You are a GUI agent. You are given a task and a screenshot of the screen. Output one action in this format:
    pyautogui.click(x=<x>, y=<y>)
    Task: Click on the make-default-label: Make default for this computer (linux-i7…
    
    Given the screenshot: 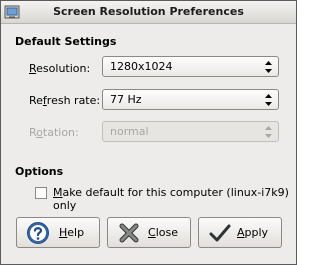 What is the action you would take?
    pyautogui.click(x=174, y=199)
    